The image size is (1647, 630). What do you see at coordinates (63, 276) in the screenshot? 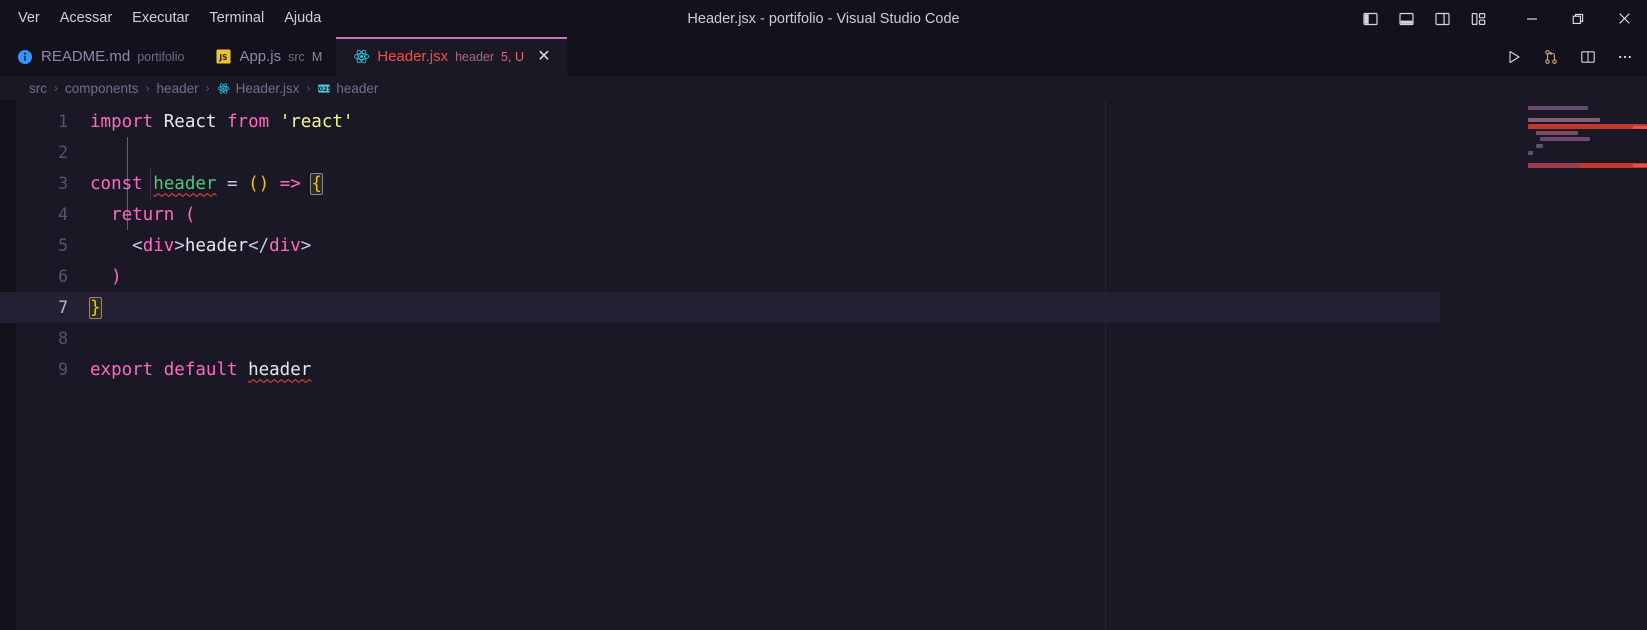
I see `line-number: 6` at bounding box center [63, 276].